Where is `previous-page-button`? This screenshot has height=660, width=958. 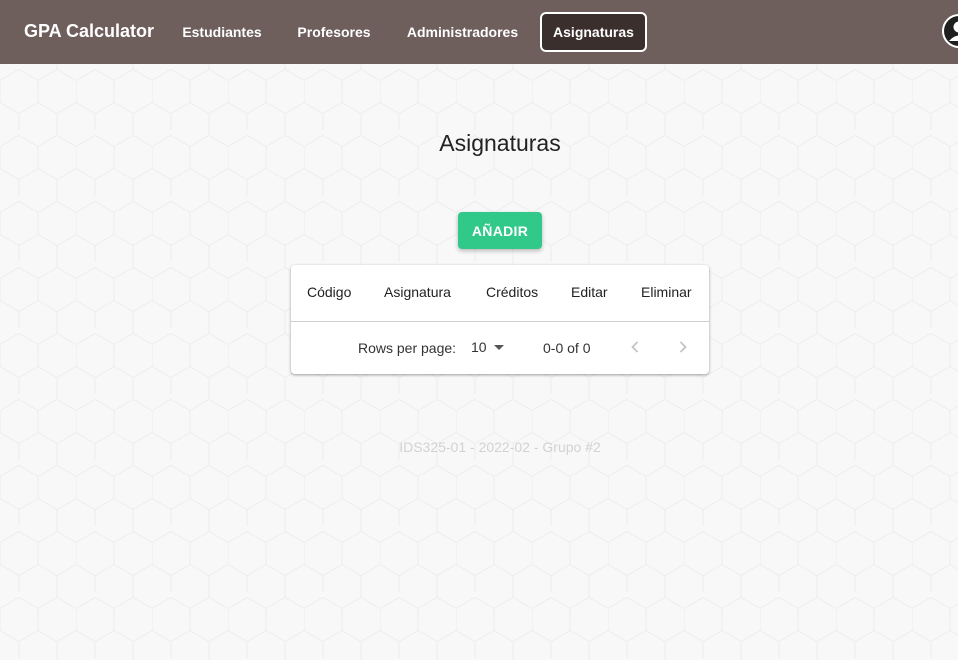
previous-page-button is located at coordinates (635, 347).